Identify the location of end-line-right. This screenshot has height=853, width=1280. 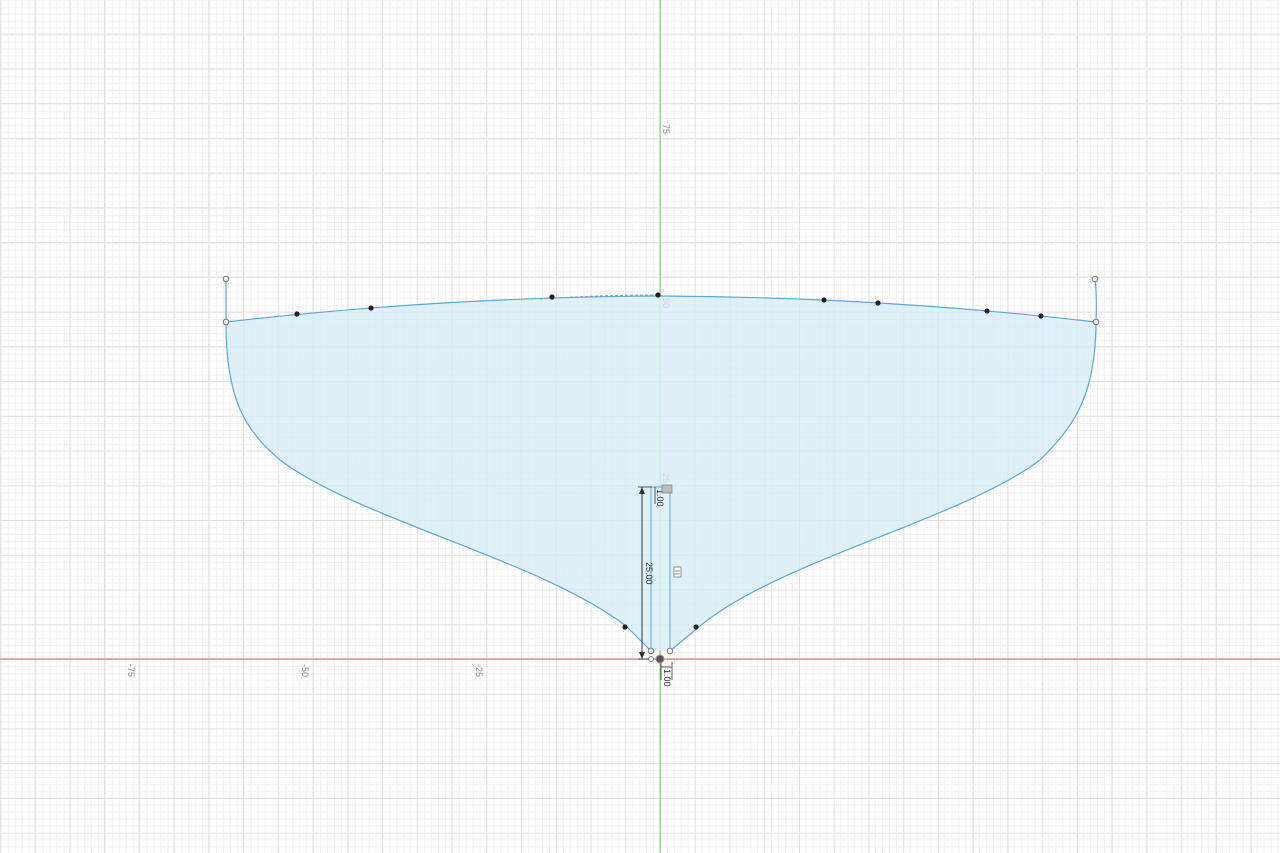
(1095, 300).